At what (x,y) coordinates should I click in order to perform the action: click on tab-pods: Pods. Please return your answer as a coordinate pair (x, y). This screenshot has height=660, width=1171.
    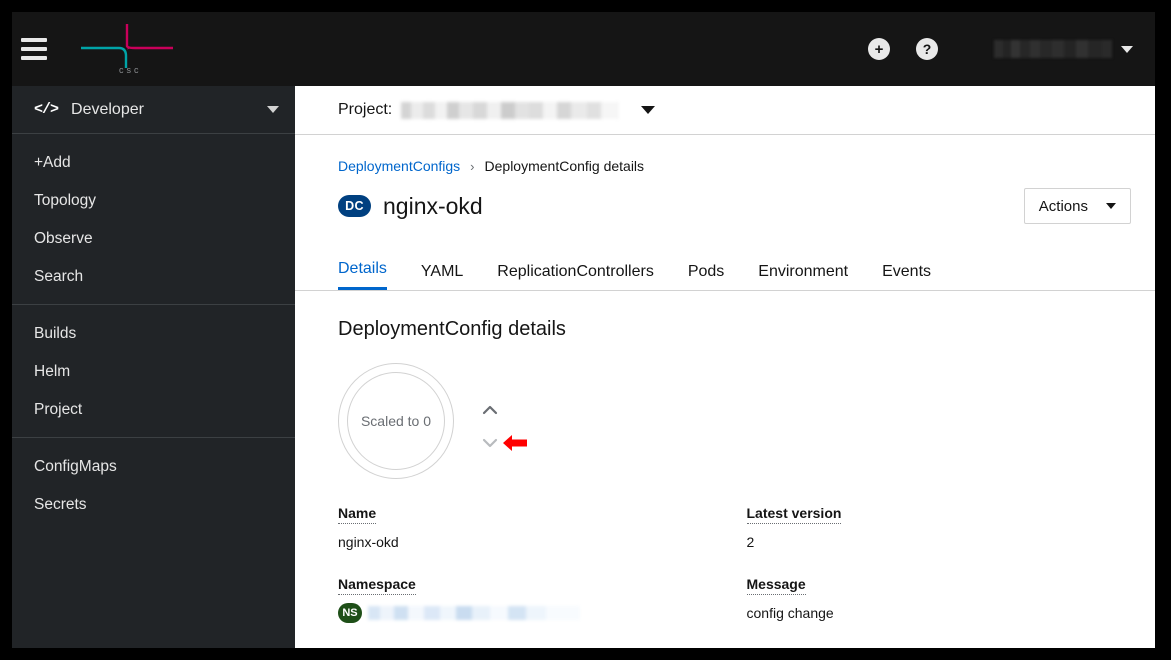
    Looking at the image, I should click on (706, 276).